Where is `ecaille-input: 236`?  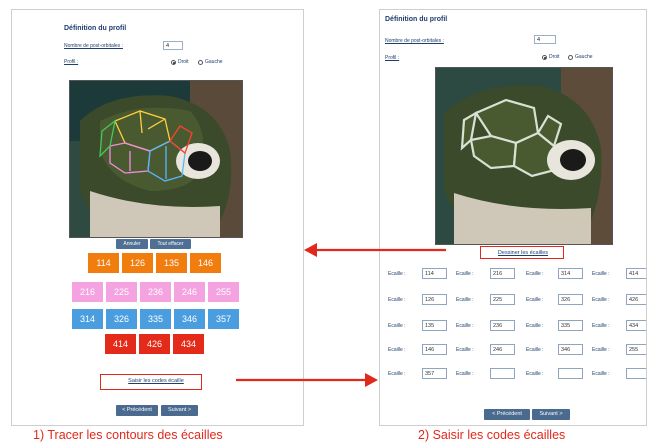
ecaille-input: 236 is located at coordinates (502, 325).